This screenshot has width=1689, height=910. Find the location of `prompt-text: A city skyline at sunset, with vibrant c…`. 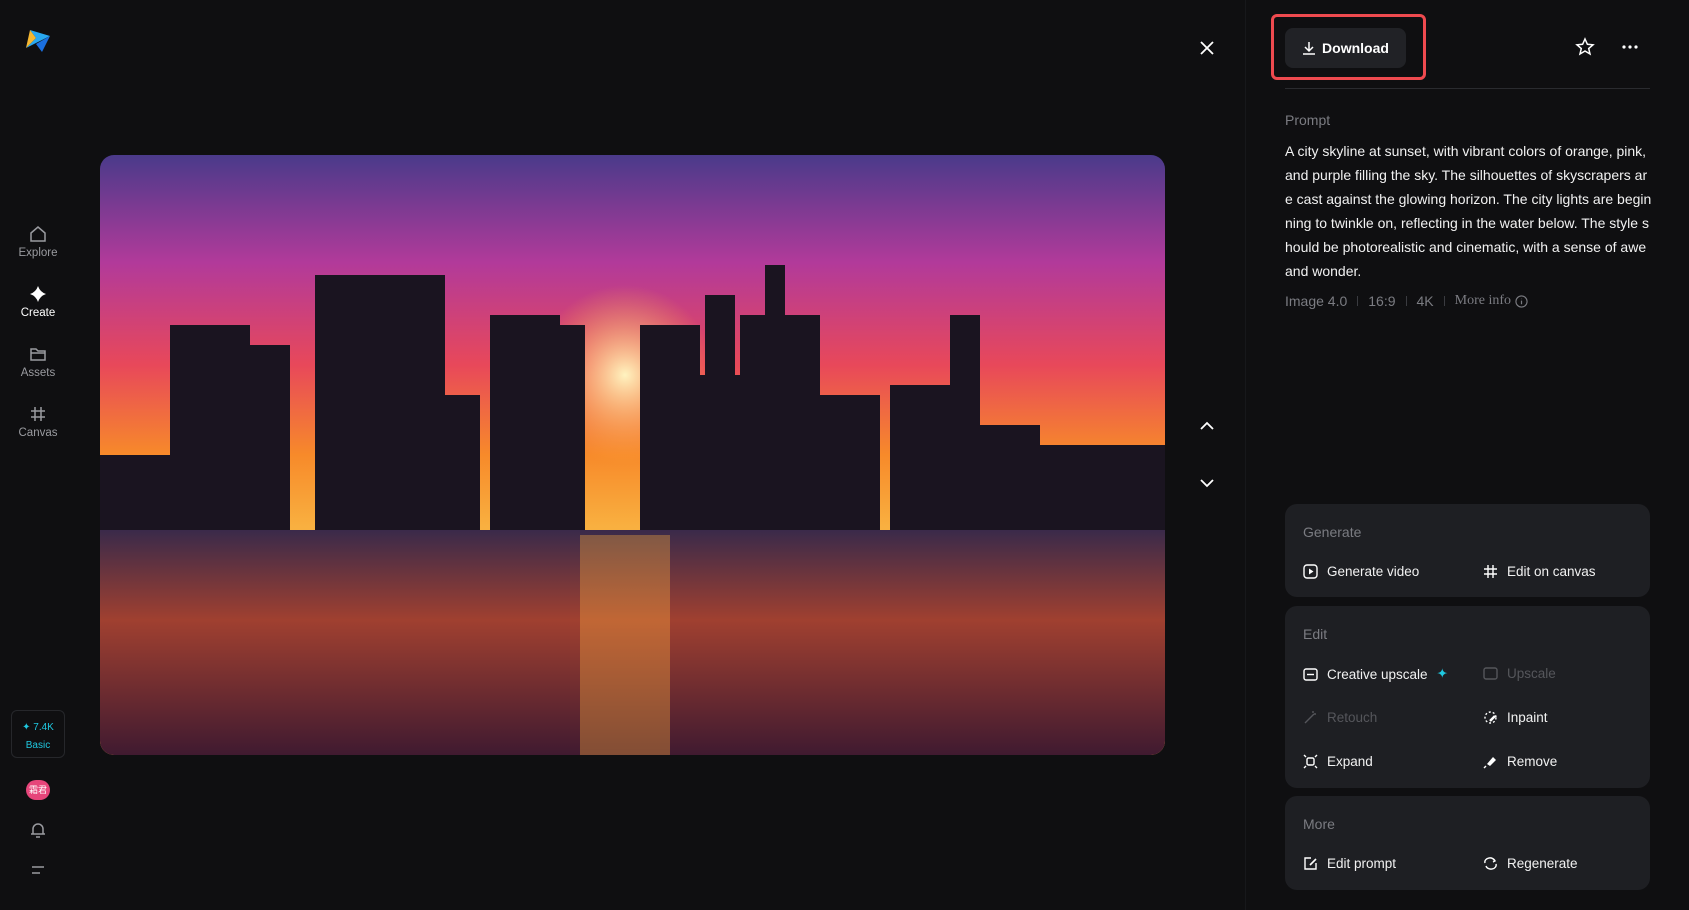

prompt-text: A city skyline at sunset, with vibrant c… is located at coordinates (1468, 211).